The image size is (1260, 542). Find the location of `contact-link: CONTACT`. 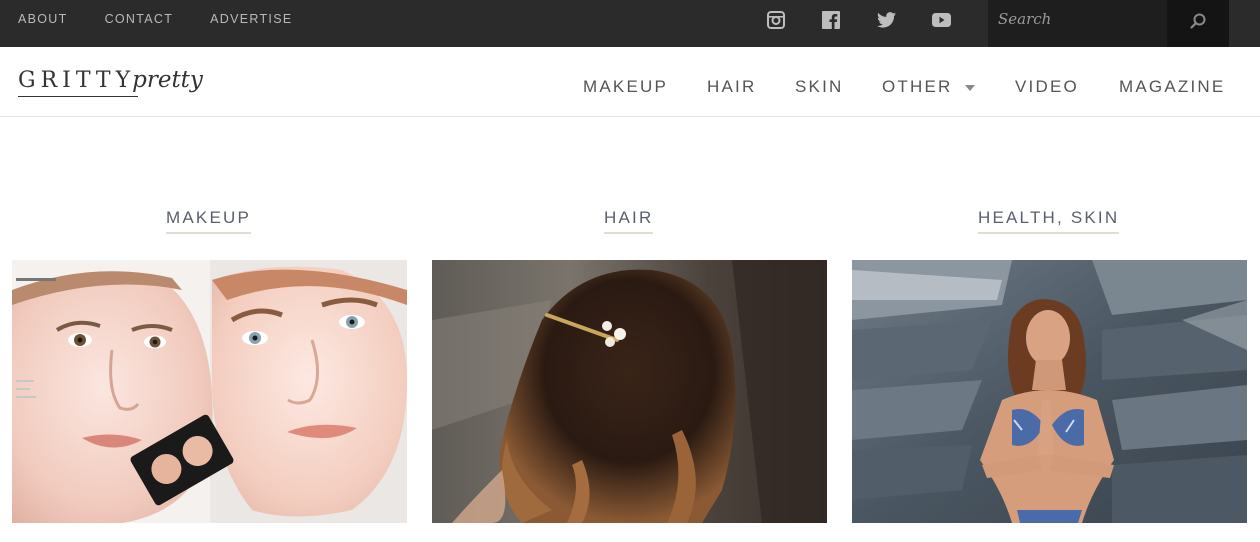

contact-link: CONTACT is located at coordinates (139, 19).